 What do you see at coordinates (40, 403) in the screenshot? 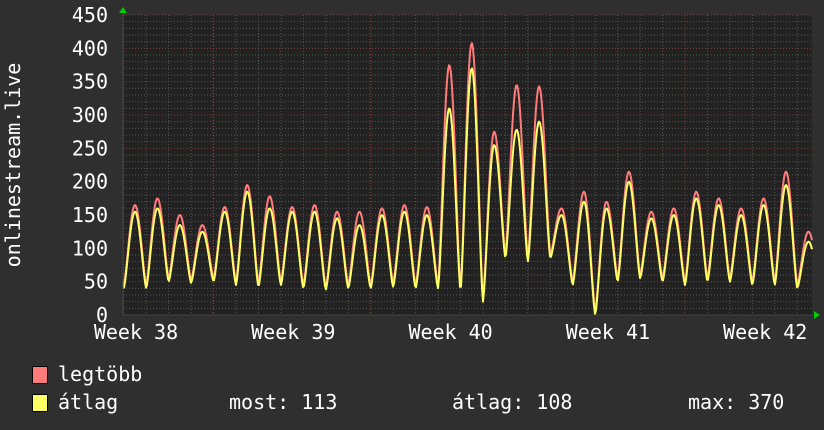
I see `legend-swatch-avg` at bounding box center [40, 403].